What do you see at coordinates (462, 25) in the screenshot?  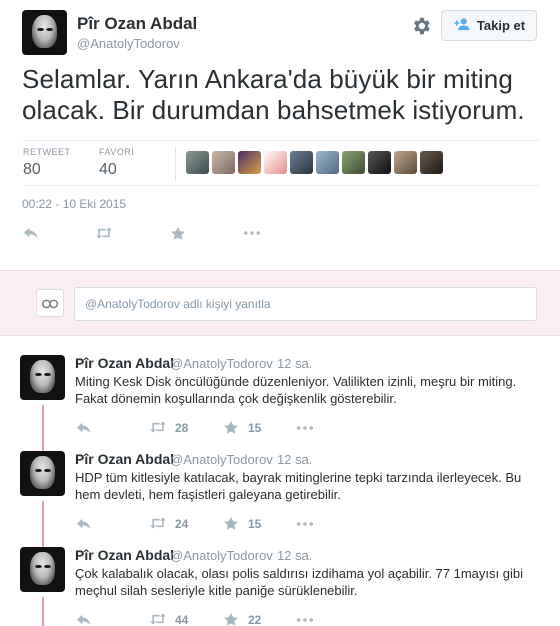 I see `add-user-icon` at bounding box center [462, 25].